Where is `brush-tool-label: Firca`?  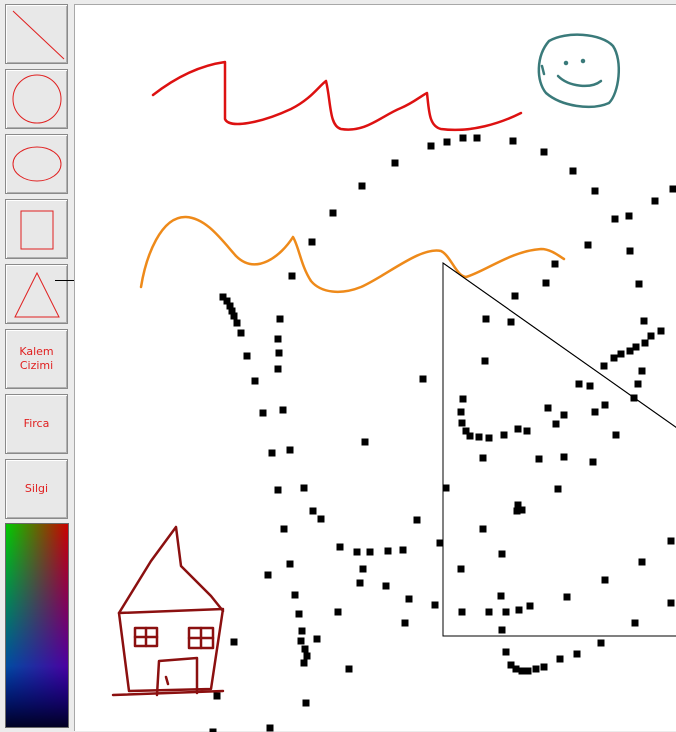 brush-tool-label: Firca is located at coordinates (37, 424).